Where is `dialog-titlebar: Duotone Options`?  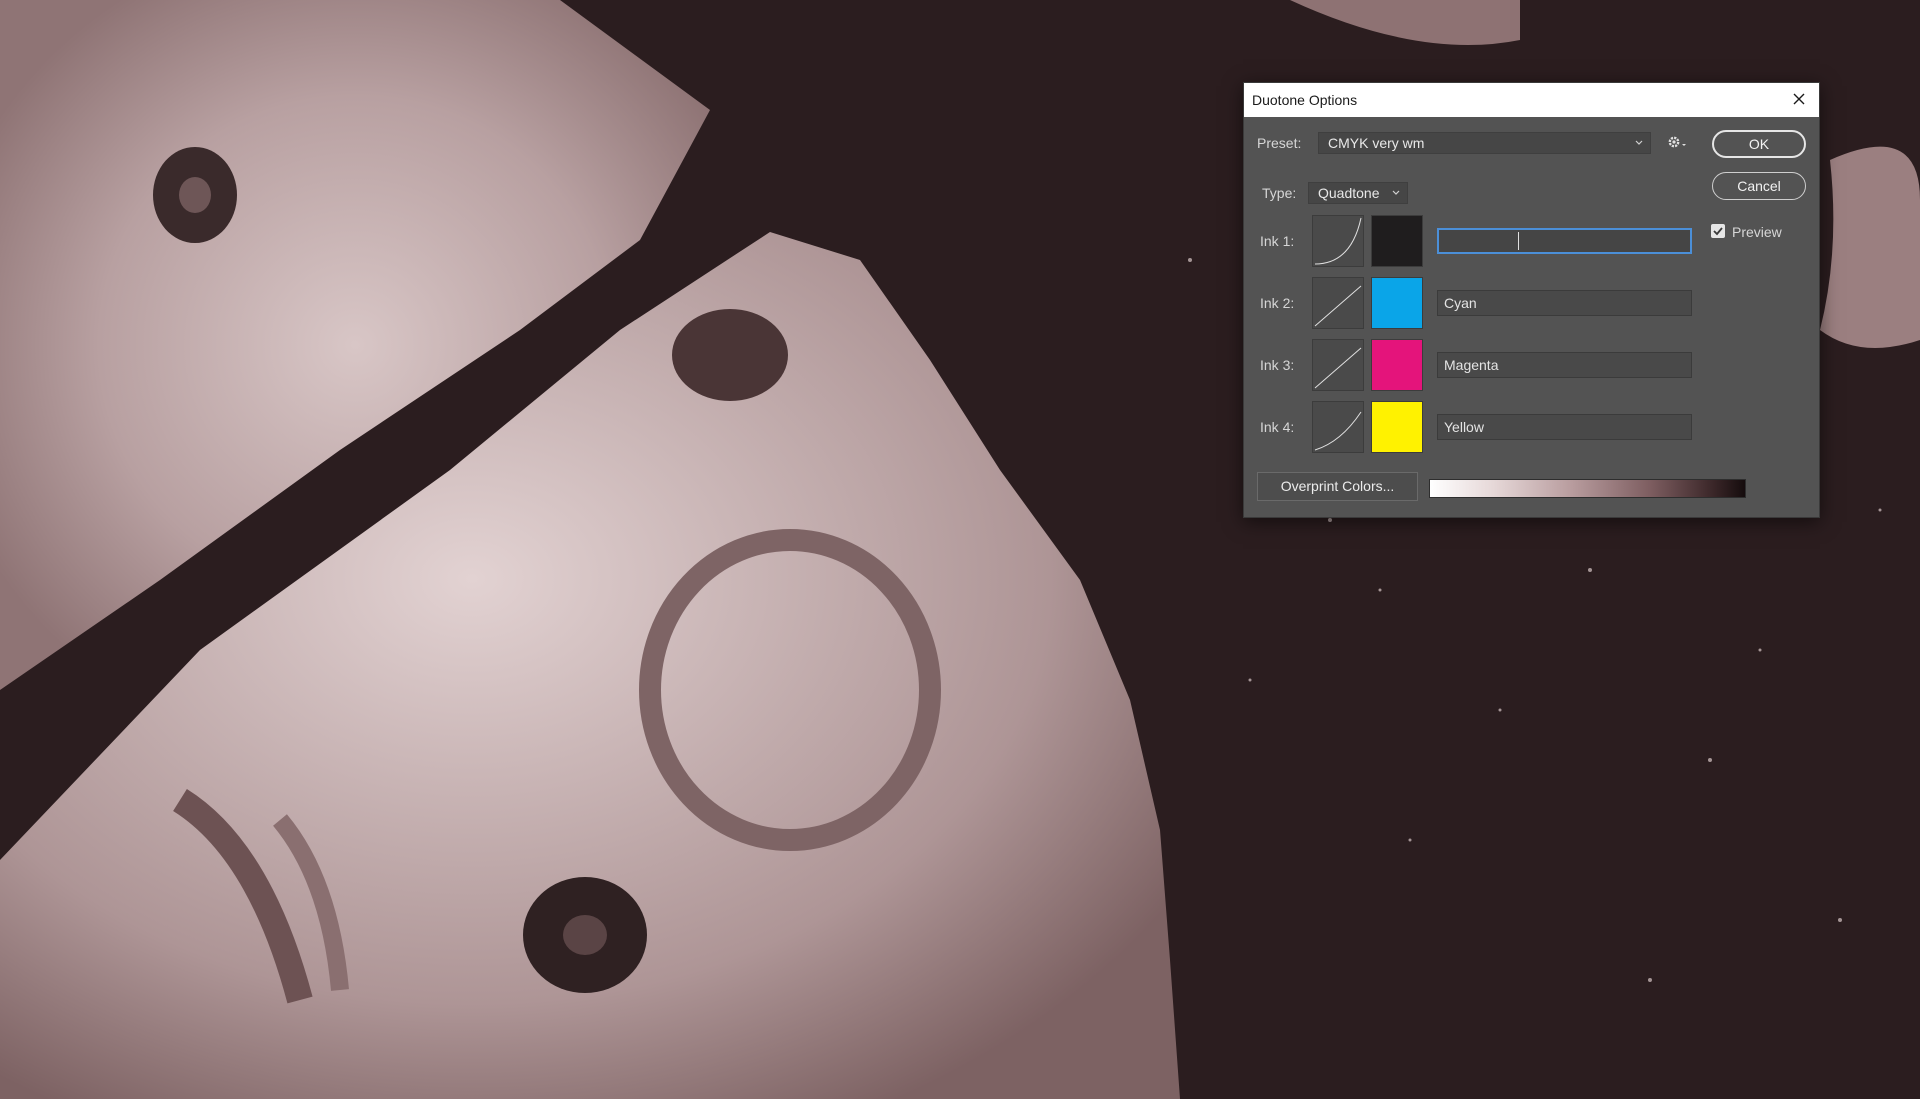
dialog-titlebar: Duotone Options is located at coordinates (1531, 100).